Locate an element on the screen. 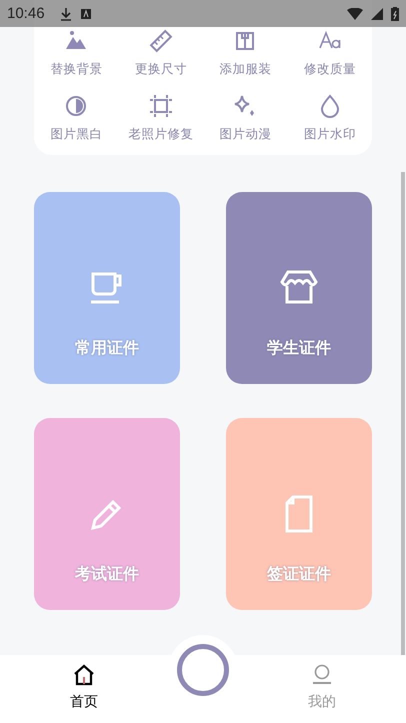  nav-tab: 我的 is located at coordinates (322, 683).